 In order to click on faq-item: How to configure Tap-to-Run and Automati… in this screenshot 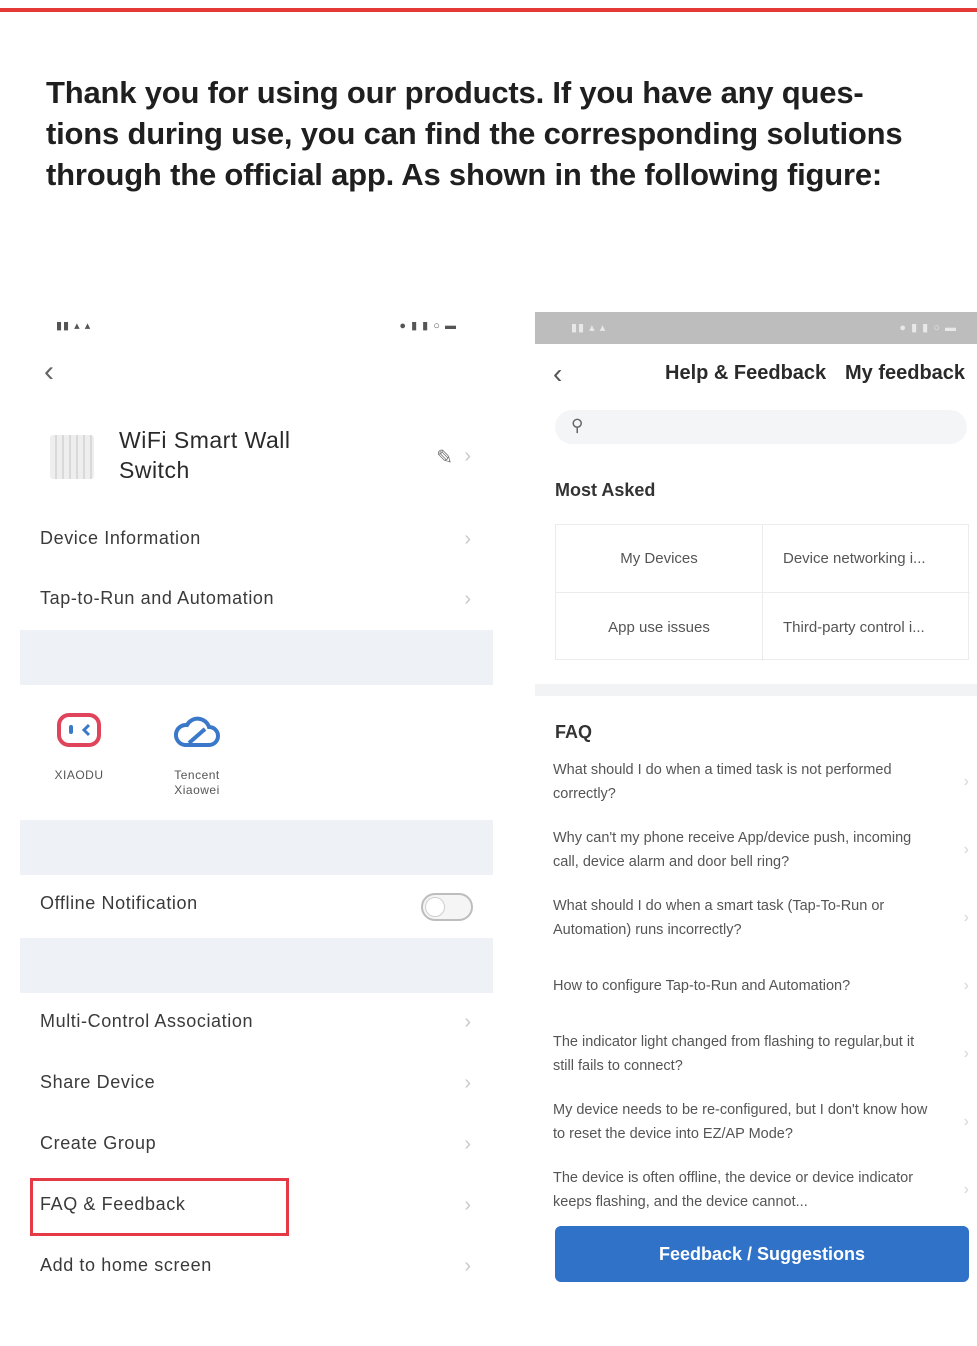, I will do `click(761, 986)`.